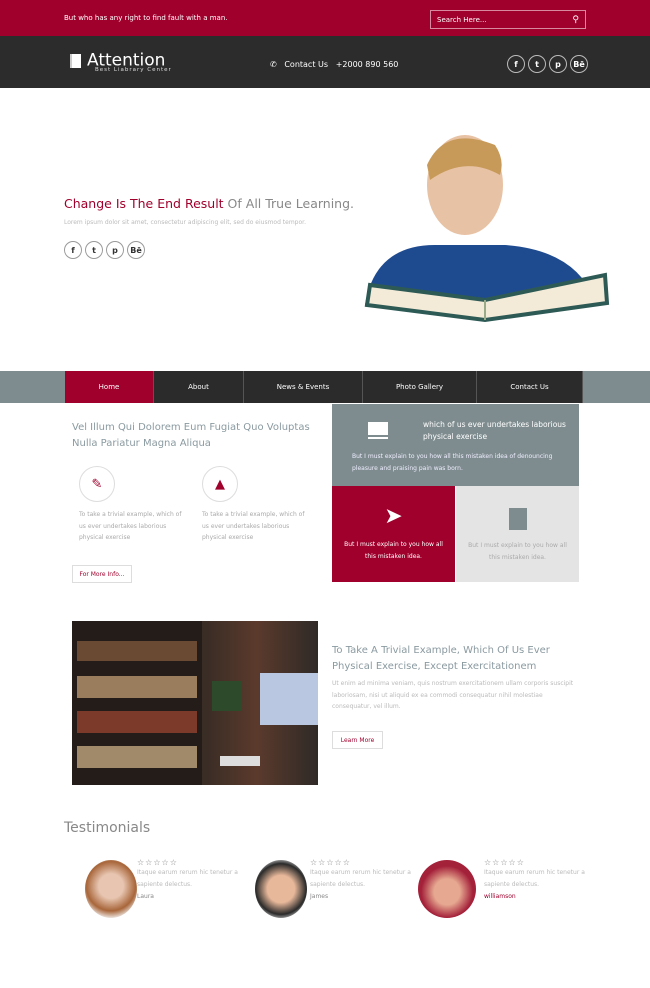 The height and width of the screenshot is (988, 650). I want to click on testimonial-name: James, so click(319, 896).